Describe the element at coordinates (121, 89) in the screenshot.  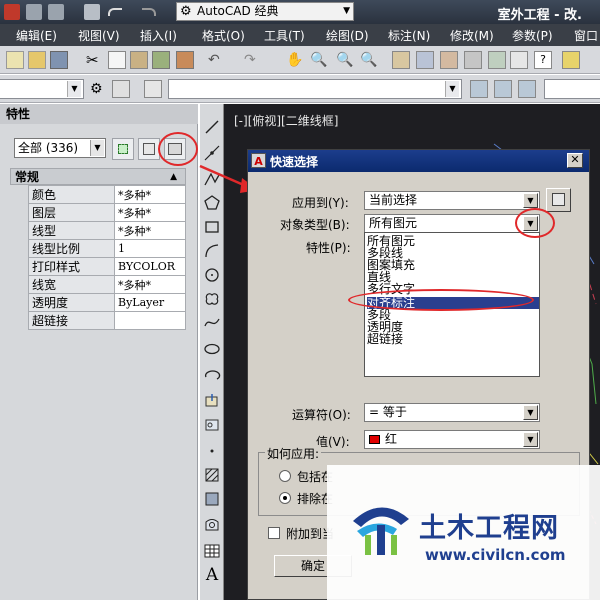
I see `layer-state-icon` at that location.